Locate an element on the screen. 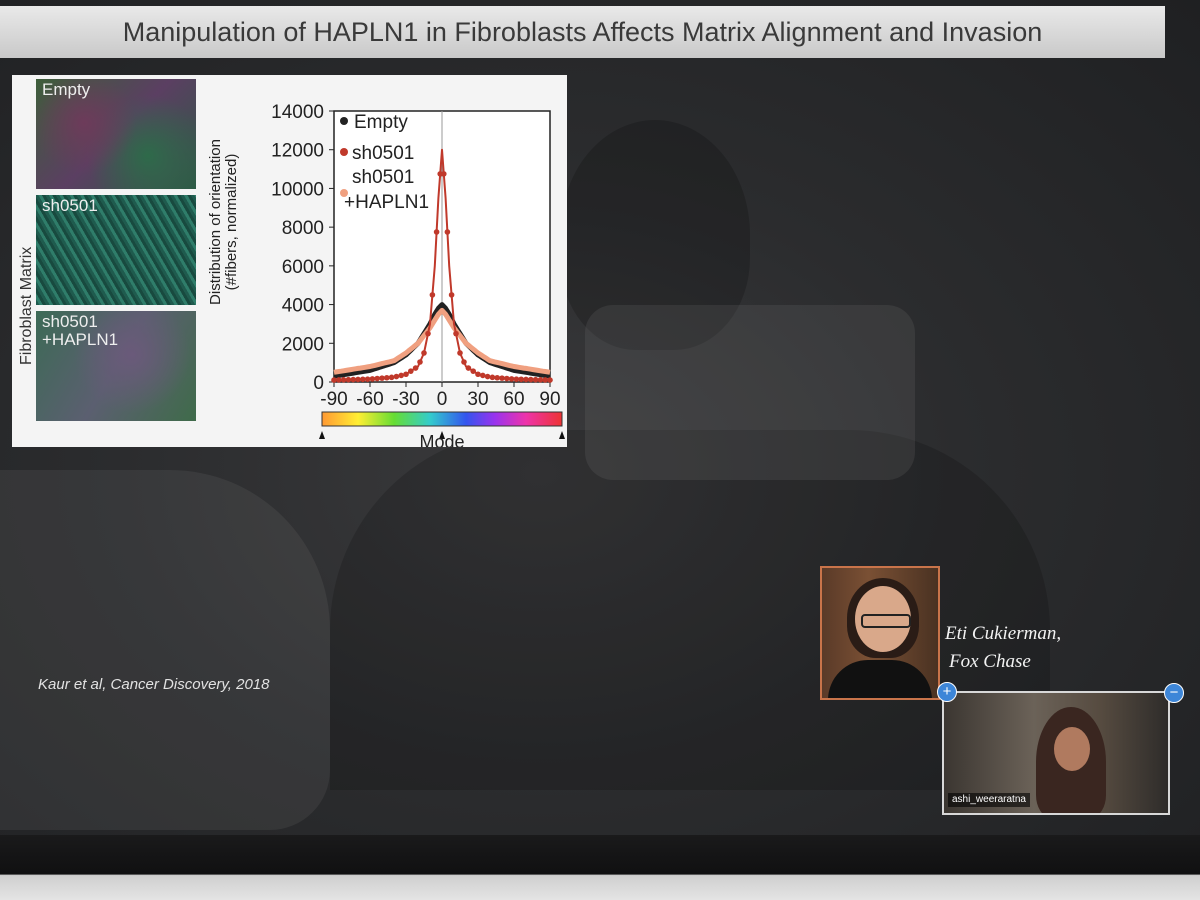 The width and height of the screenshot is (1200, 900). zoom-out-button: − is located at coordinates (1174, 693).